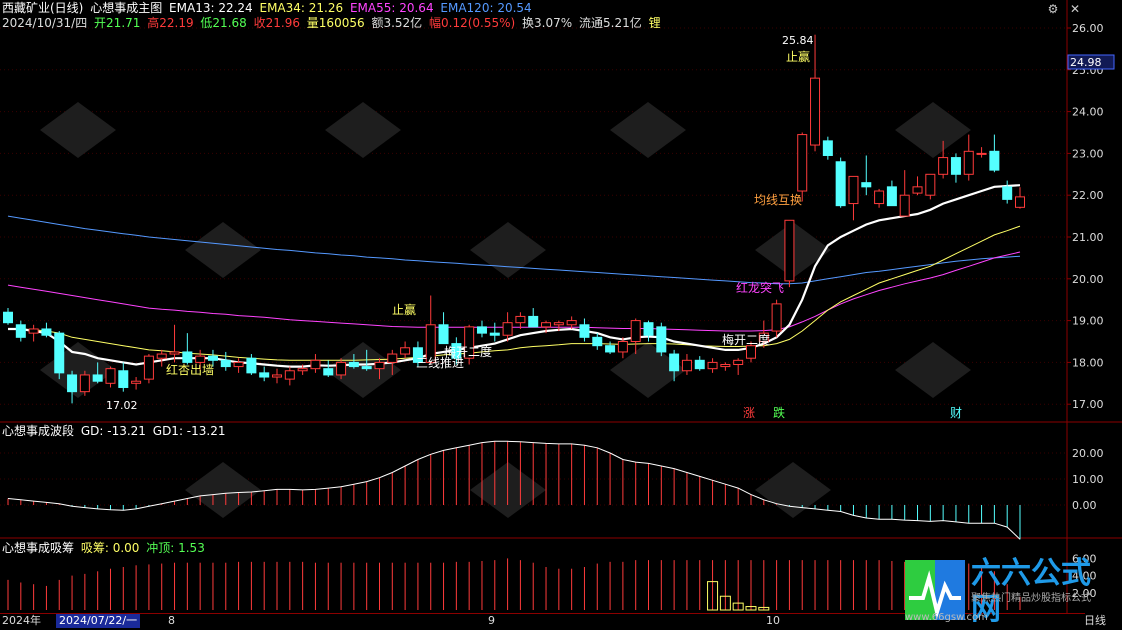 The height and width of the screenshot is (630, 1122). I want to click on ema55-value: EMA55: 20.64, so click(391, 8).